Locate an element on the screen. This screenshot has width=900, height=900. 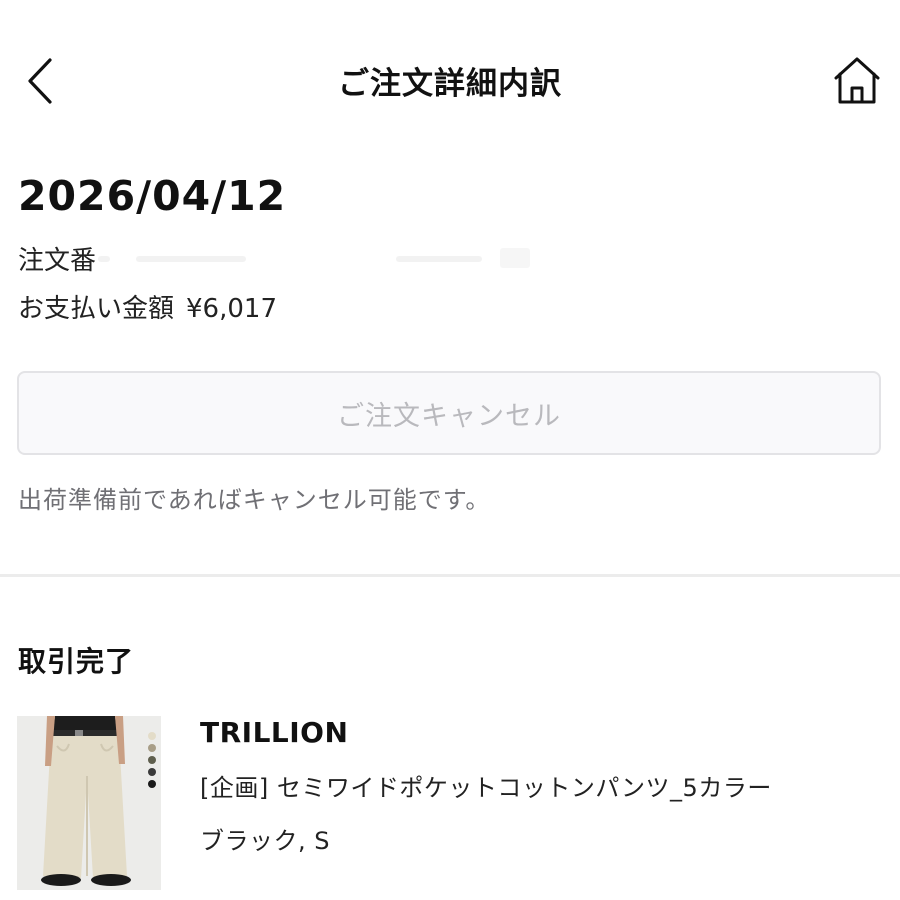
page-title: ご注文詳細内訳 is located at coordinates (450, 84).